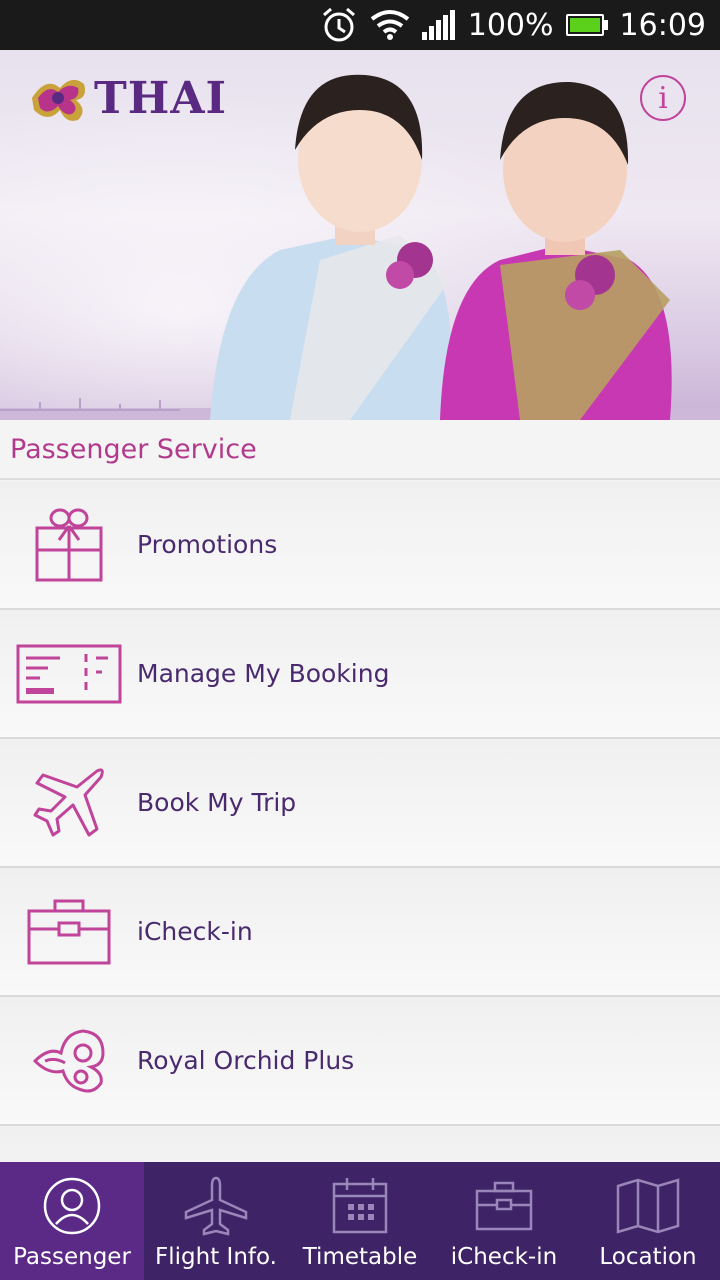 The image size is (720, 1280). What do you see at coordinates (217, 802) in the screenshot?
I see `menu-item-label: Book My Trip` at bounding box center [217, 802].